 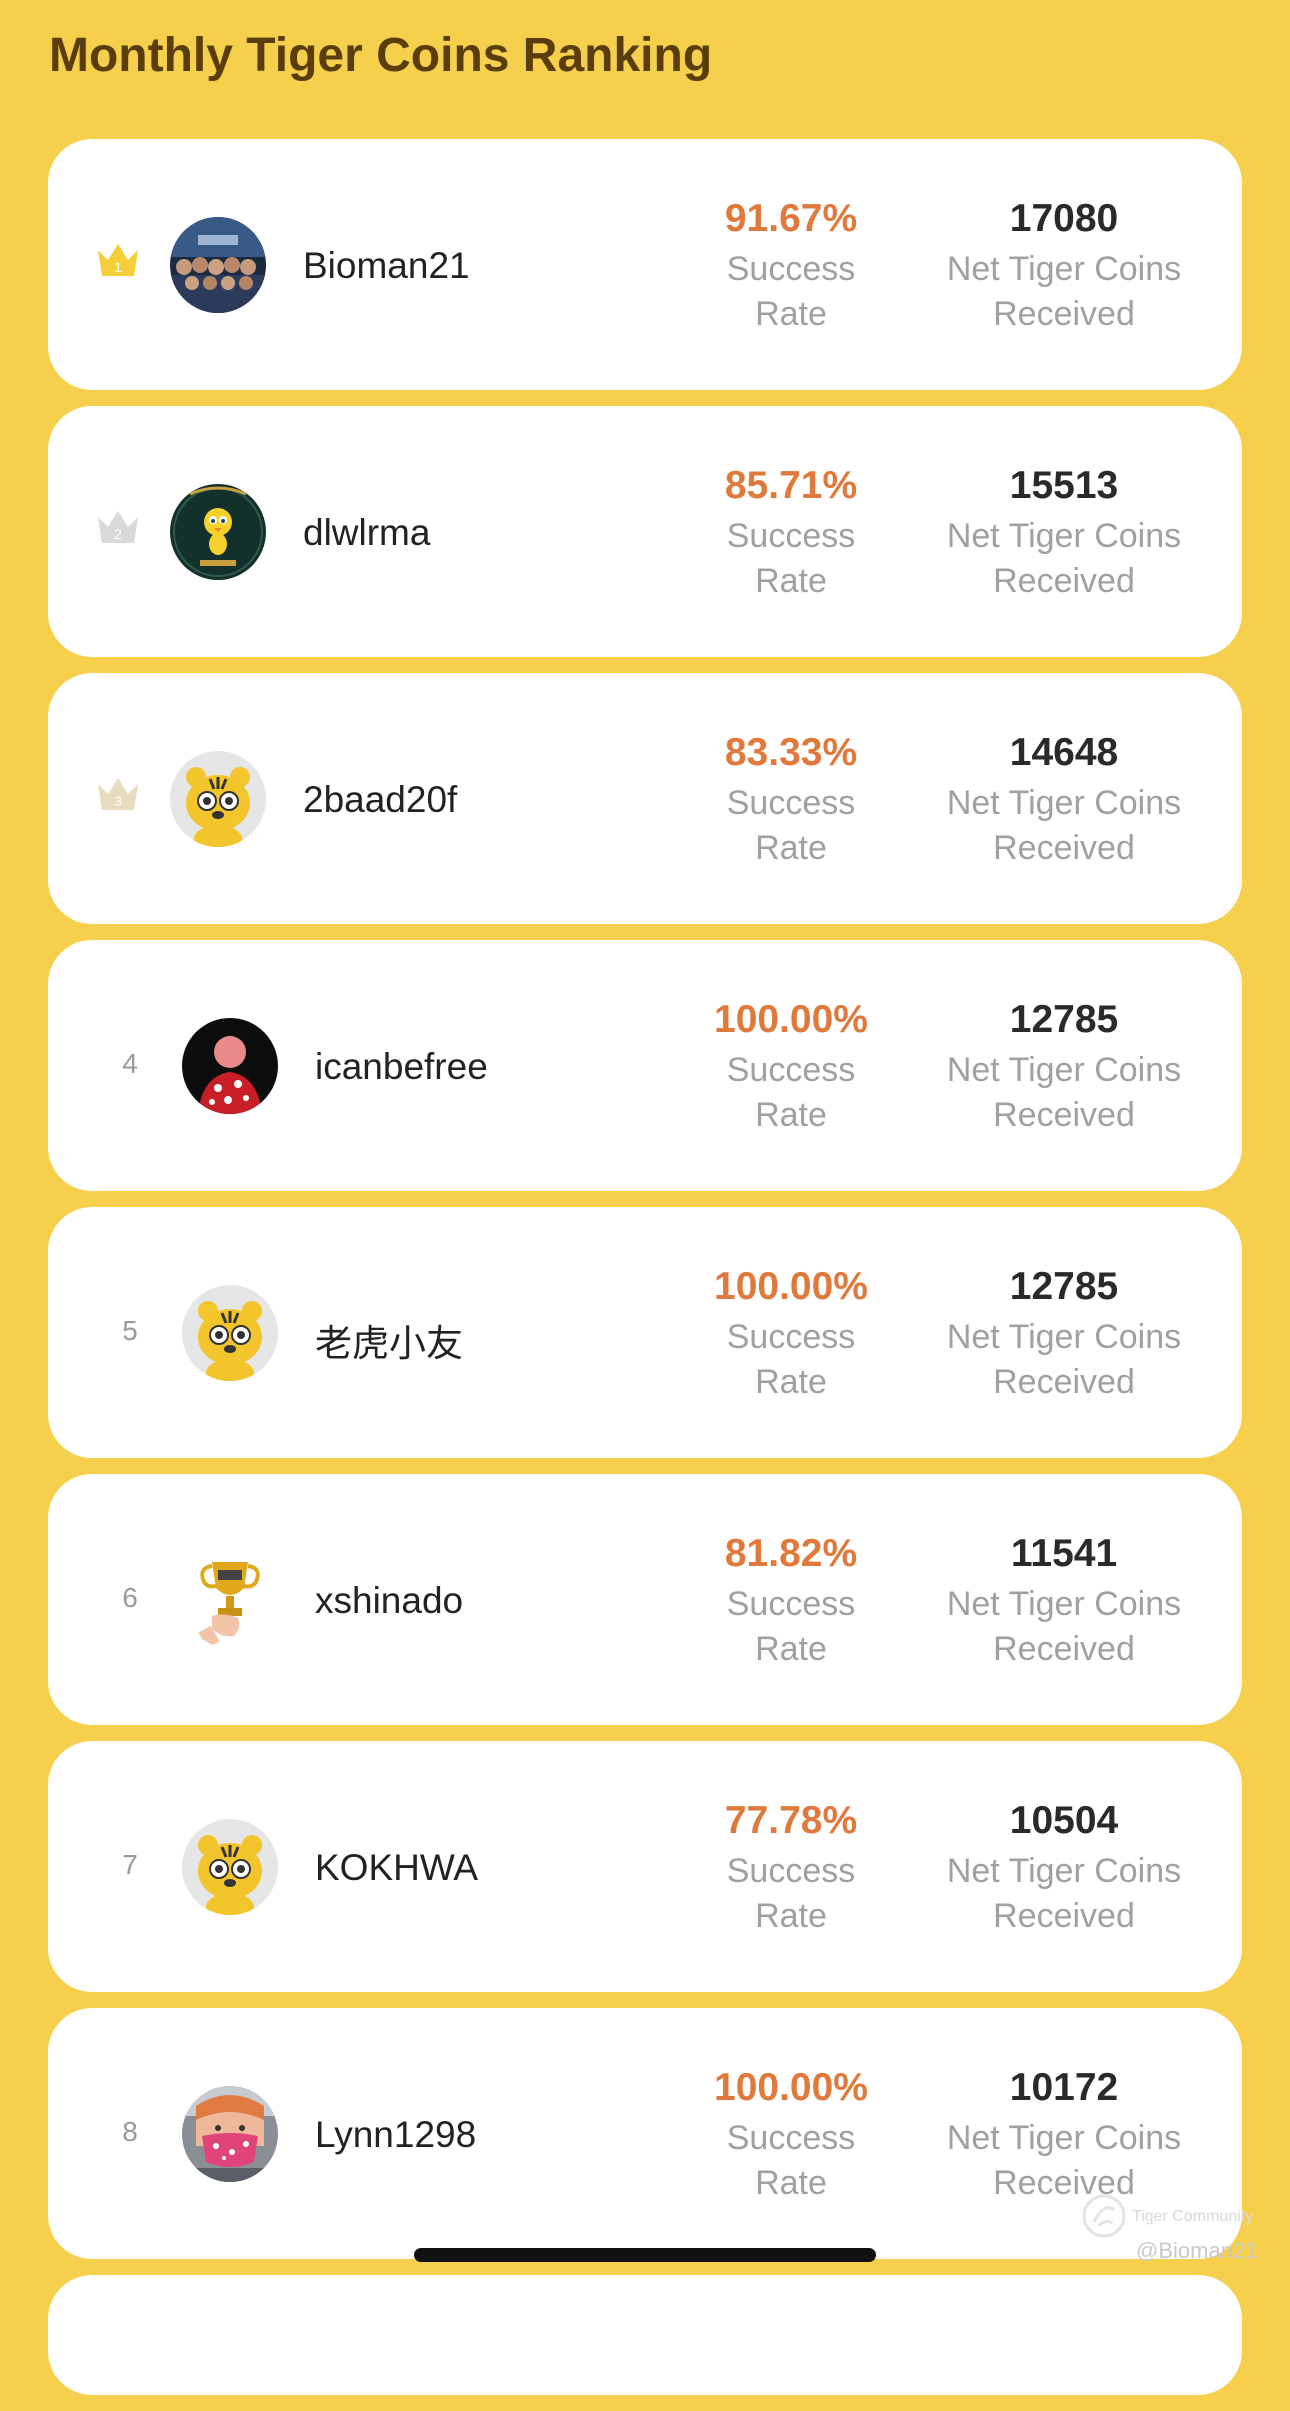 What do you see at coordinates (130, 1063) in the screenshot?
I see `rank-number: 4` at bounding box center [130, 1063].